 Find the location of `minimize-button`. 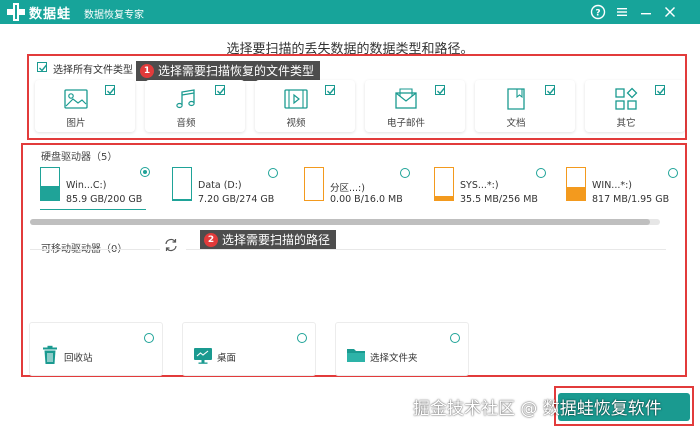

minimize-button is located at coordinates (646, 12).